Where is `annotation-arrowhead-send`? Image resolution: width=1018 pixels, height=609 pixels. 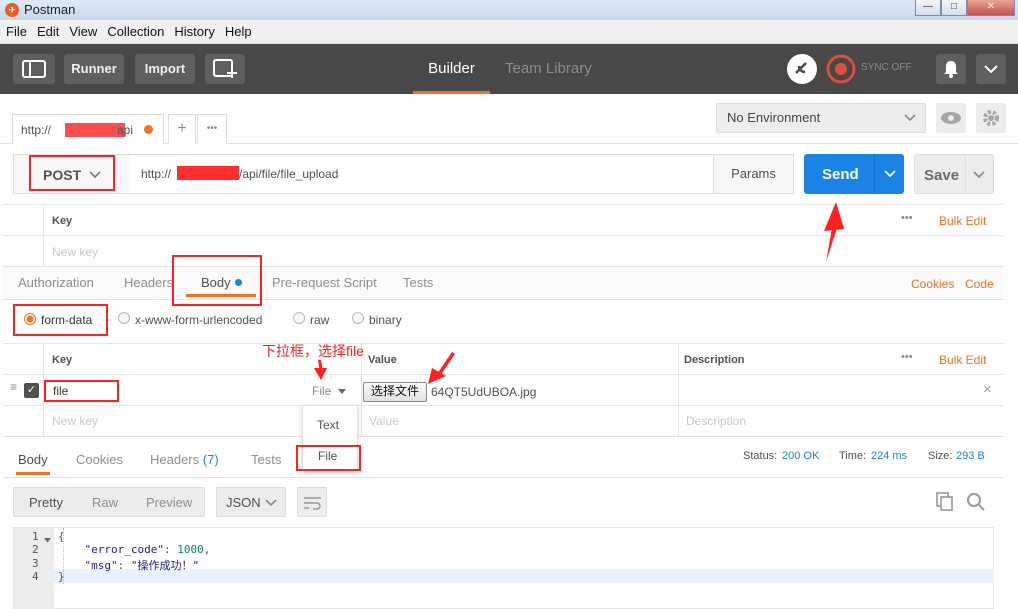
annotation-arrowhead-send is located at coordinates (834, 216).